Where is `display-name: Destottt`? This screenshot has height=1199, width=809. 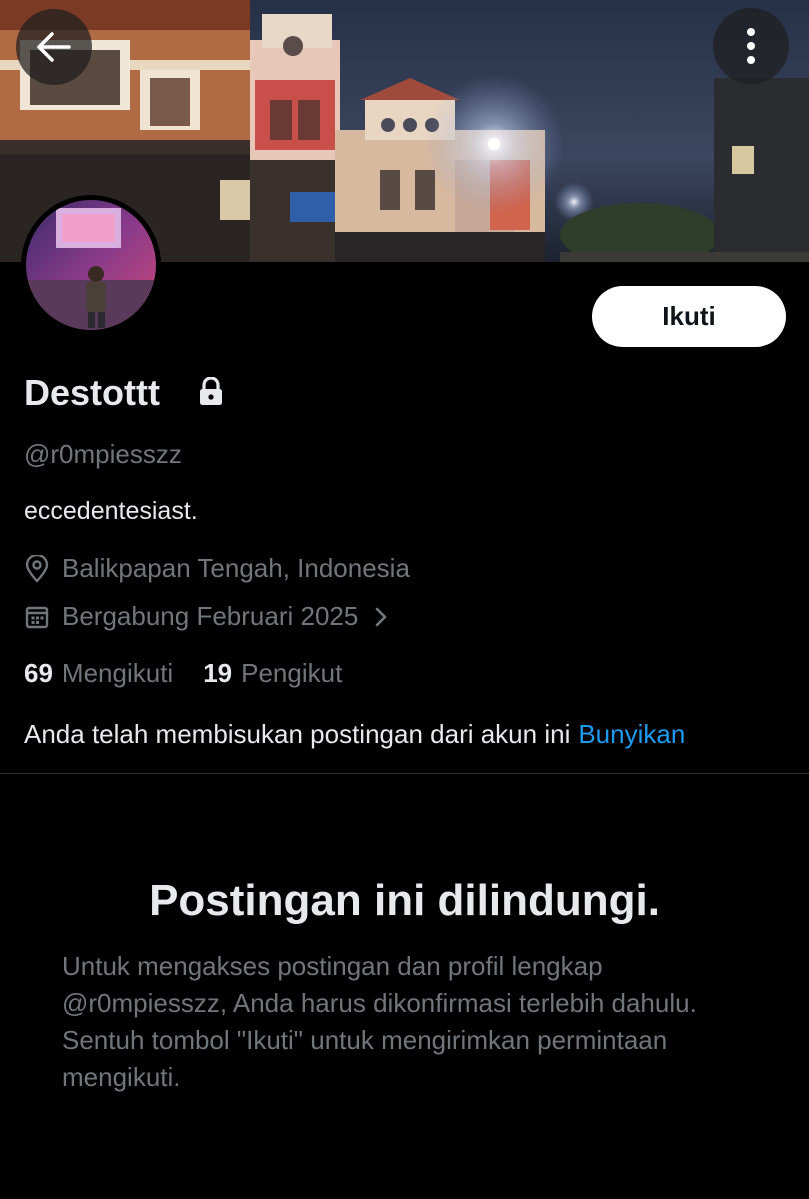 display-name: Destottt is located at coordinates (92, 392).